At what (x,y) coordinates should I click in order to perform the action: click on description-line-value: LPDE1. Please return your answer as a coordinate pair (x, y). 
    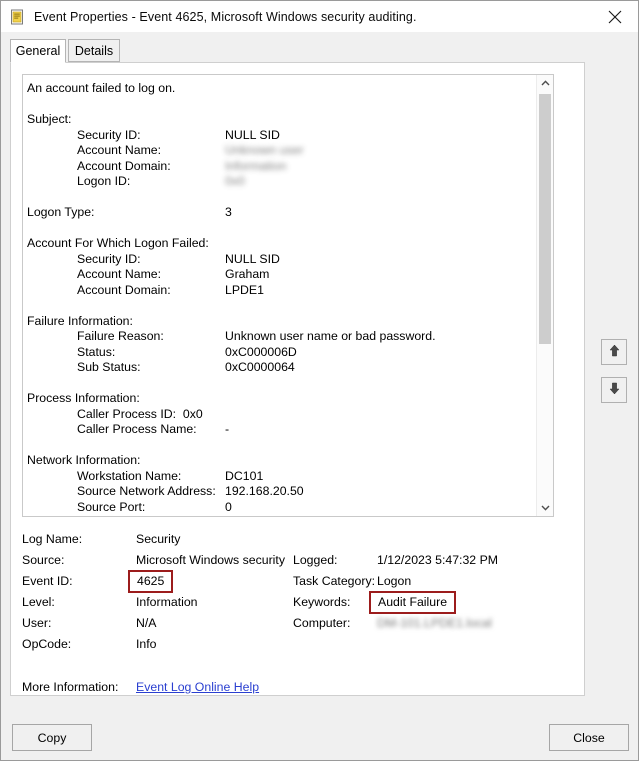
    Looking at the image, I should click on (244, 289).